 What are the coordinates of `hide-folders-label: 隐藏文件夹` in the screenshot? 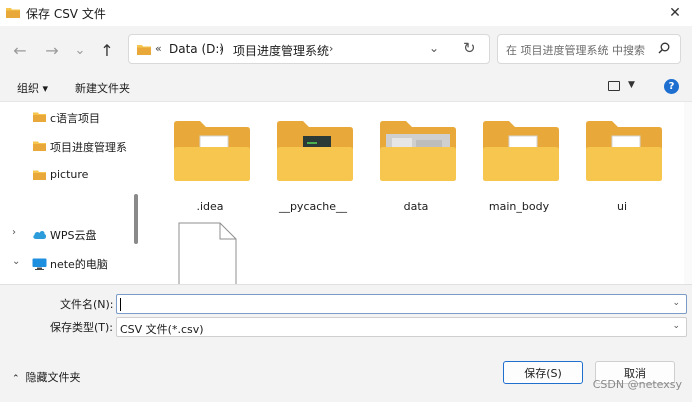 It's located at (53, 377).